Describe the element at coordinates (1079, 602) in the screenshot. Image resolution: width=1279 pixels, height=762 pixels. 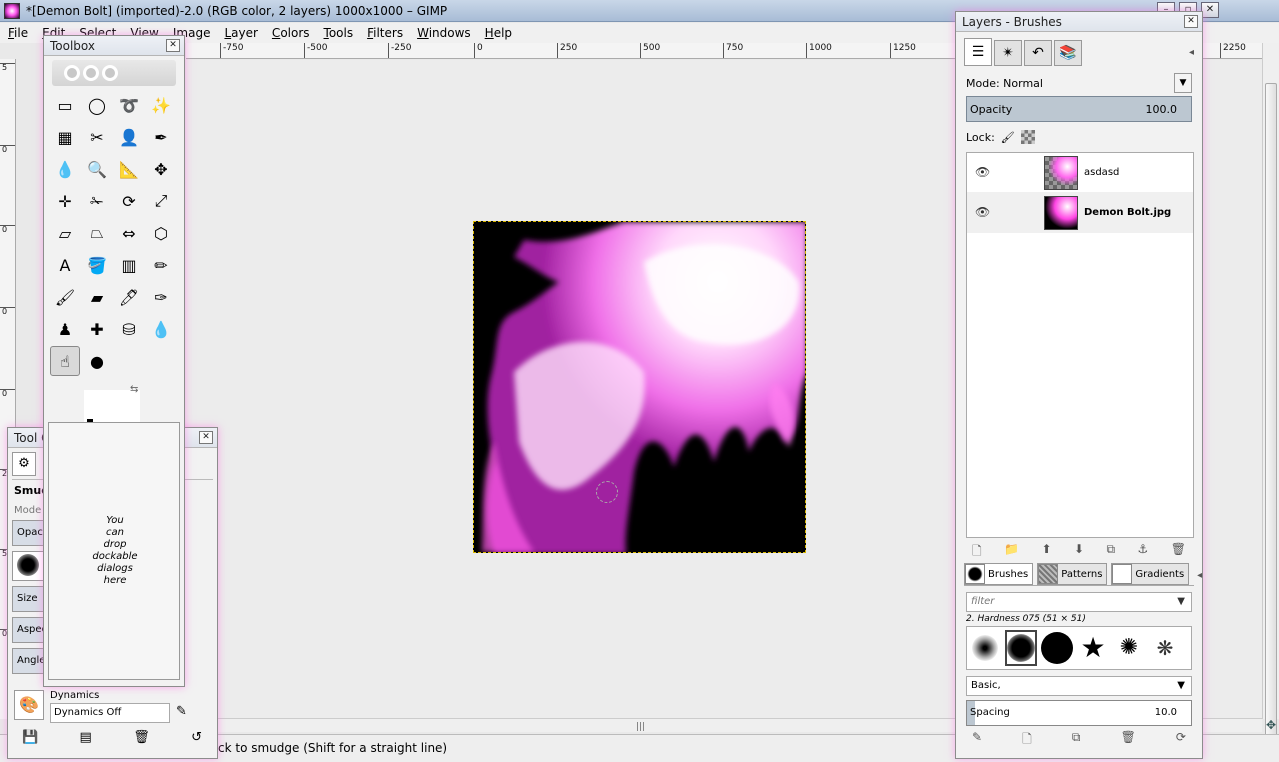
I see `brush-filter-input: filter ▼` at that location.